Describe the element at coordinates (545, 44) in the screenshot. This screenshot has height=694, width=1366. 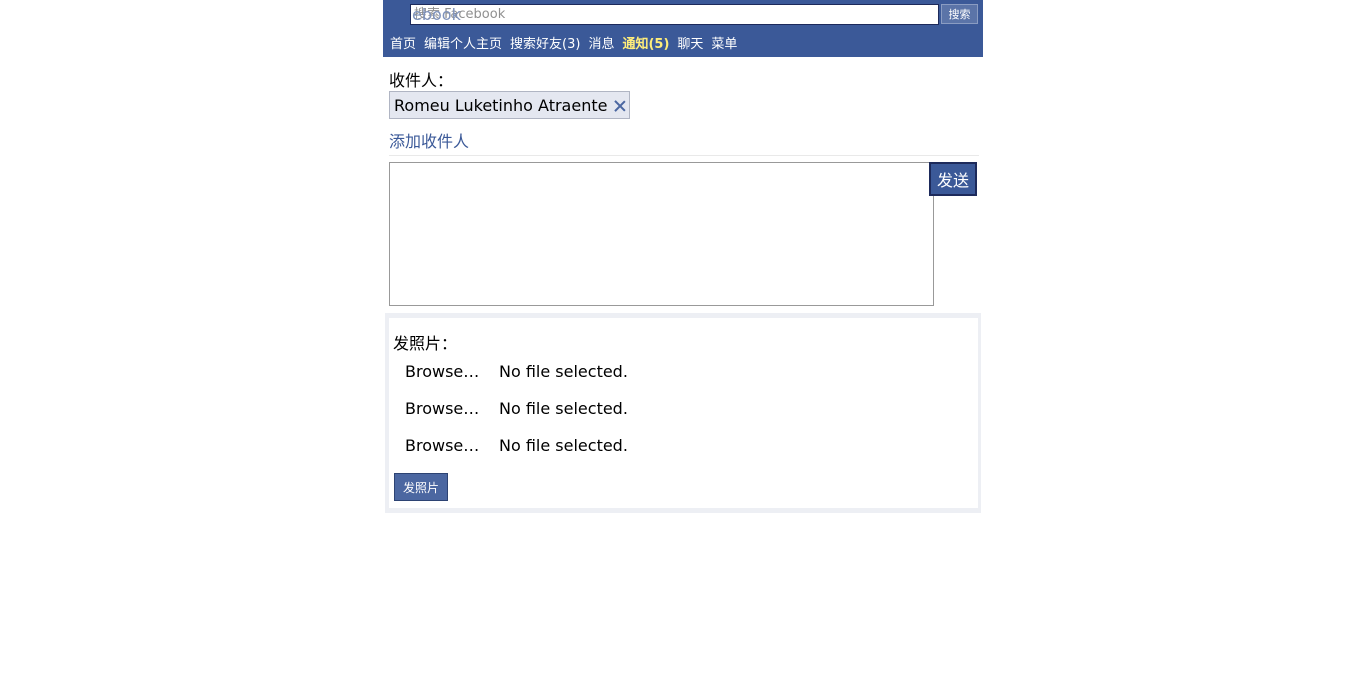
I see `nav-find-friends: 搜索好友(3)` at that location.